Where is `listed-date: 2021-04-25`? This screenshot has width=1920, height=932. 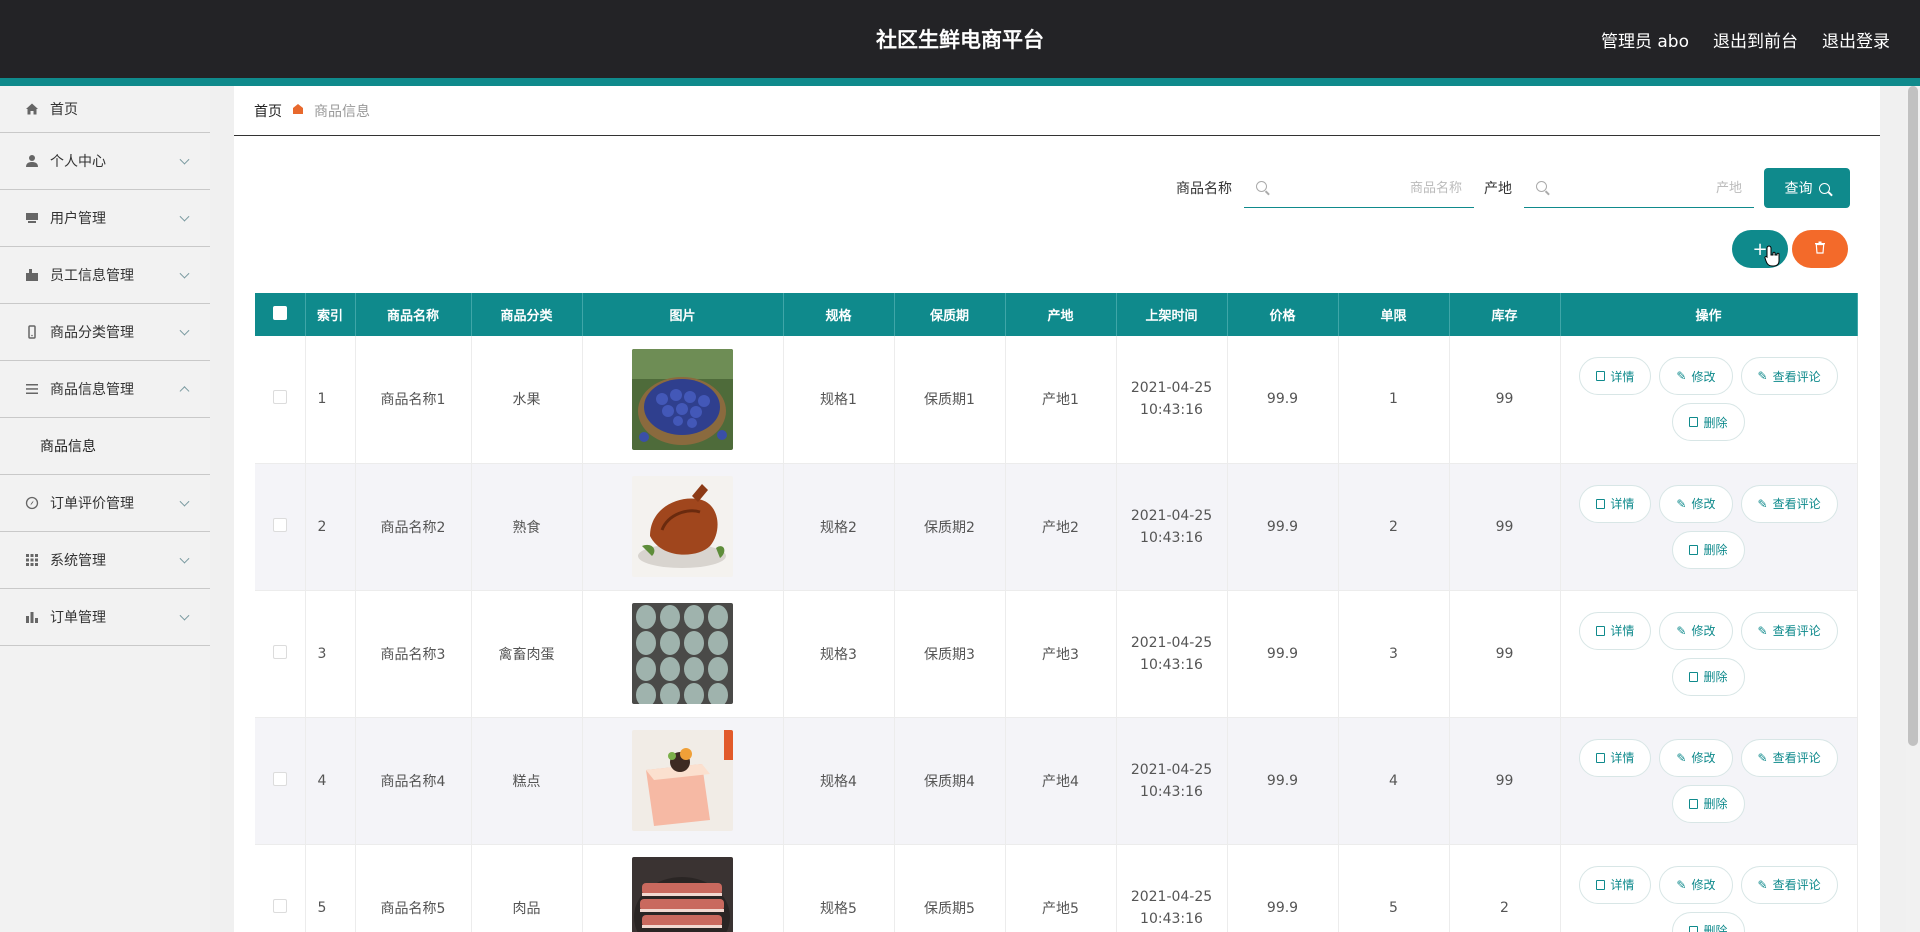 listed-date: 2021-04-25 is located at coordinates (1171, 642).